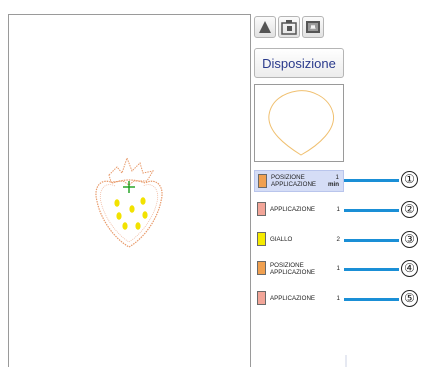  I want to click on layout-button-label: Disposizione, so click(299, 63).